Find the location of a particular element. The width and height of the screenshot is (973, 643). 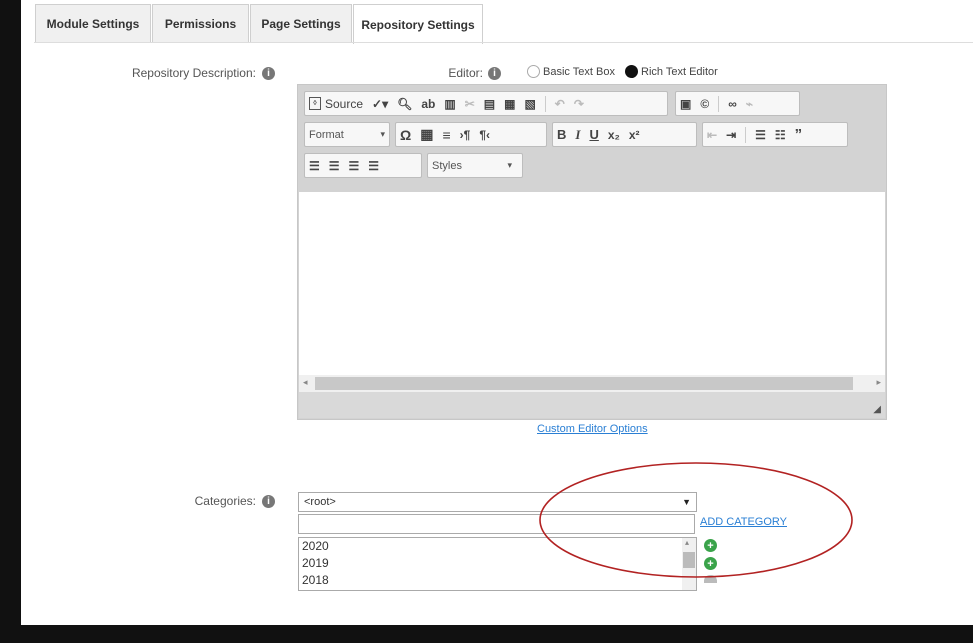

spellcheck-icon: ✓▾ is located at coordinates (380, 104).